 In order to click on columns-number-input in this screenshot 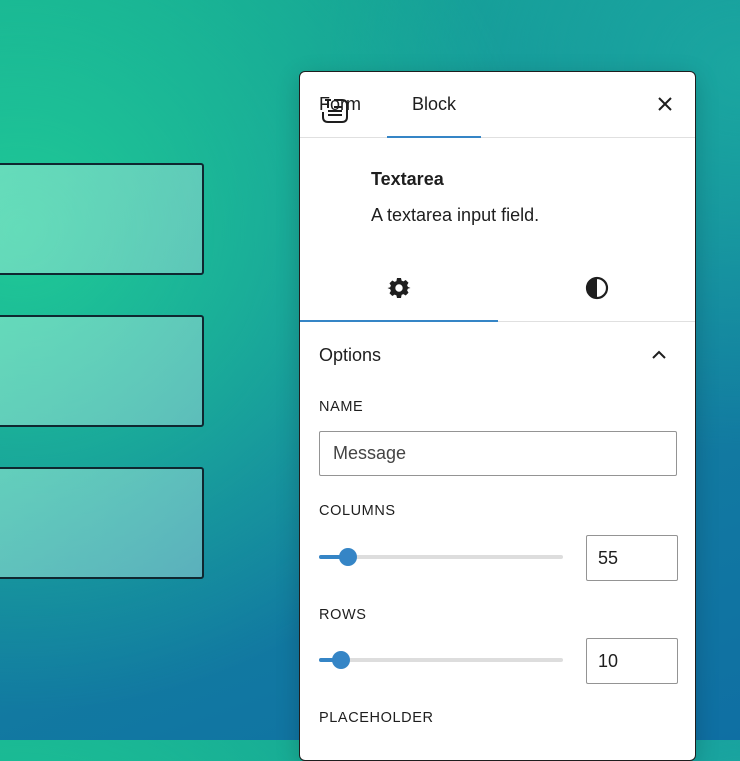, I will do `click(632, 558)`.